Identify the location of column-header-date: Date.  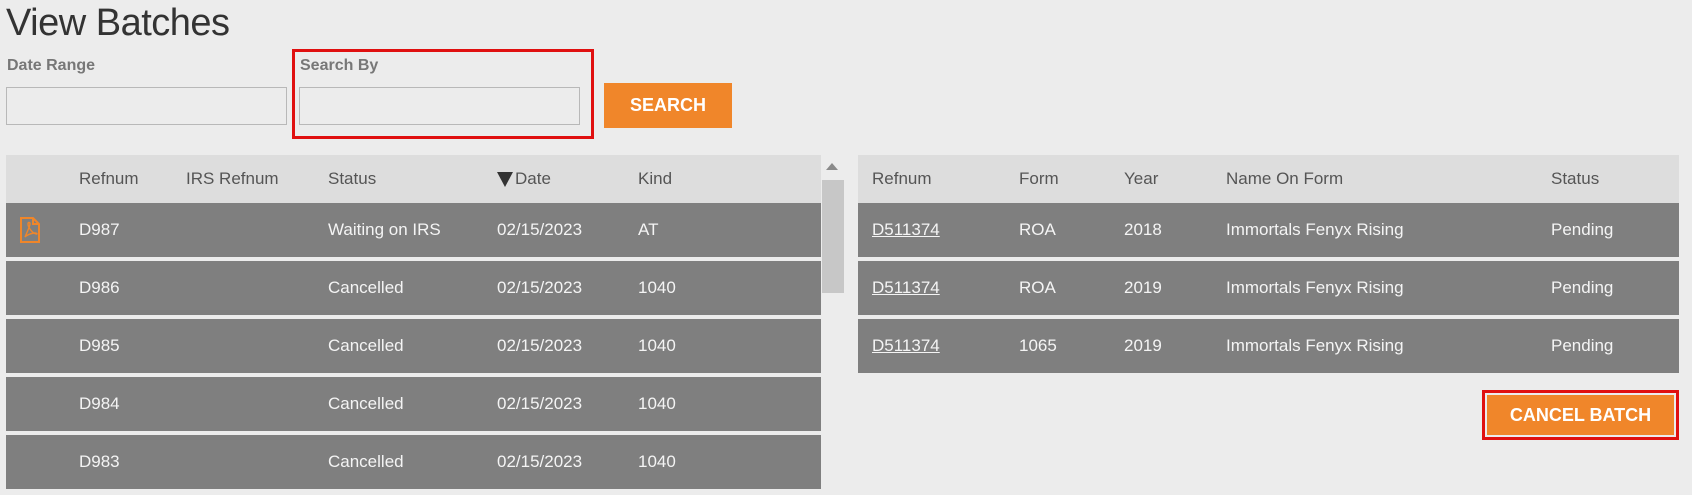
(524, 179).